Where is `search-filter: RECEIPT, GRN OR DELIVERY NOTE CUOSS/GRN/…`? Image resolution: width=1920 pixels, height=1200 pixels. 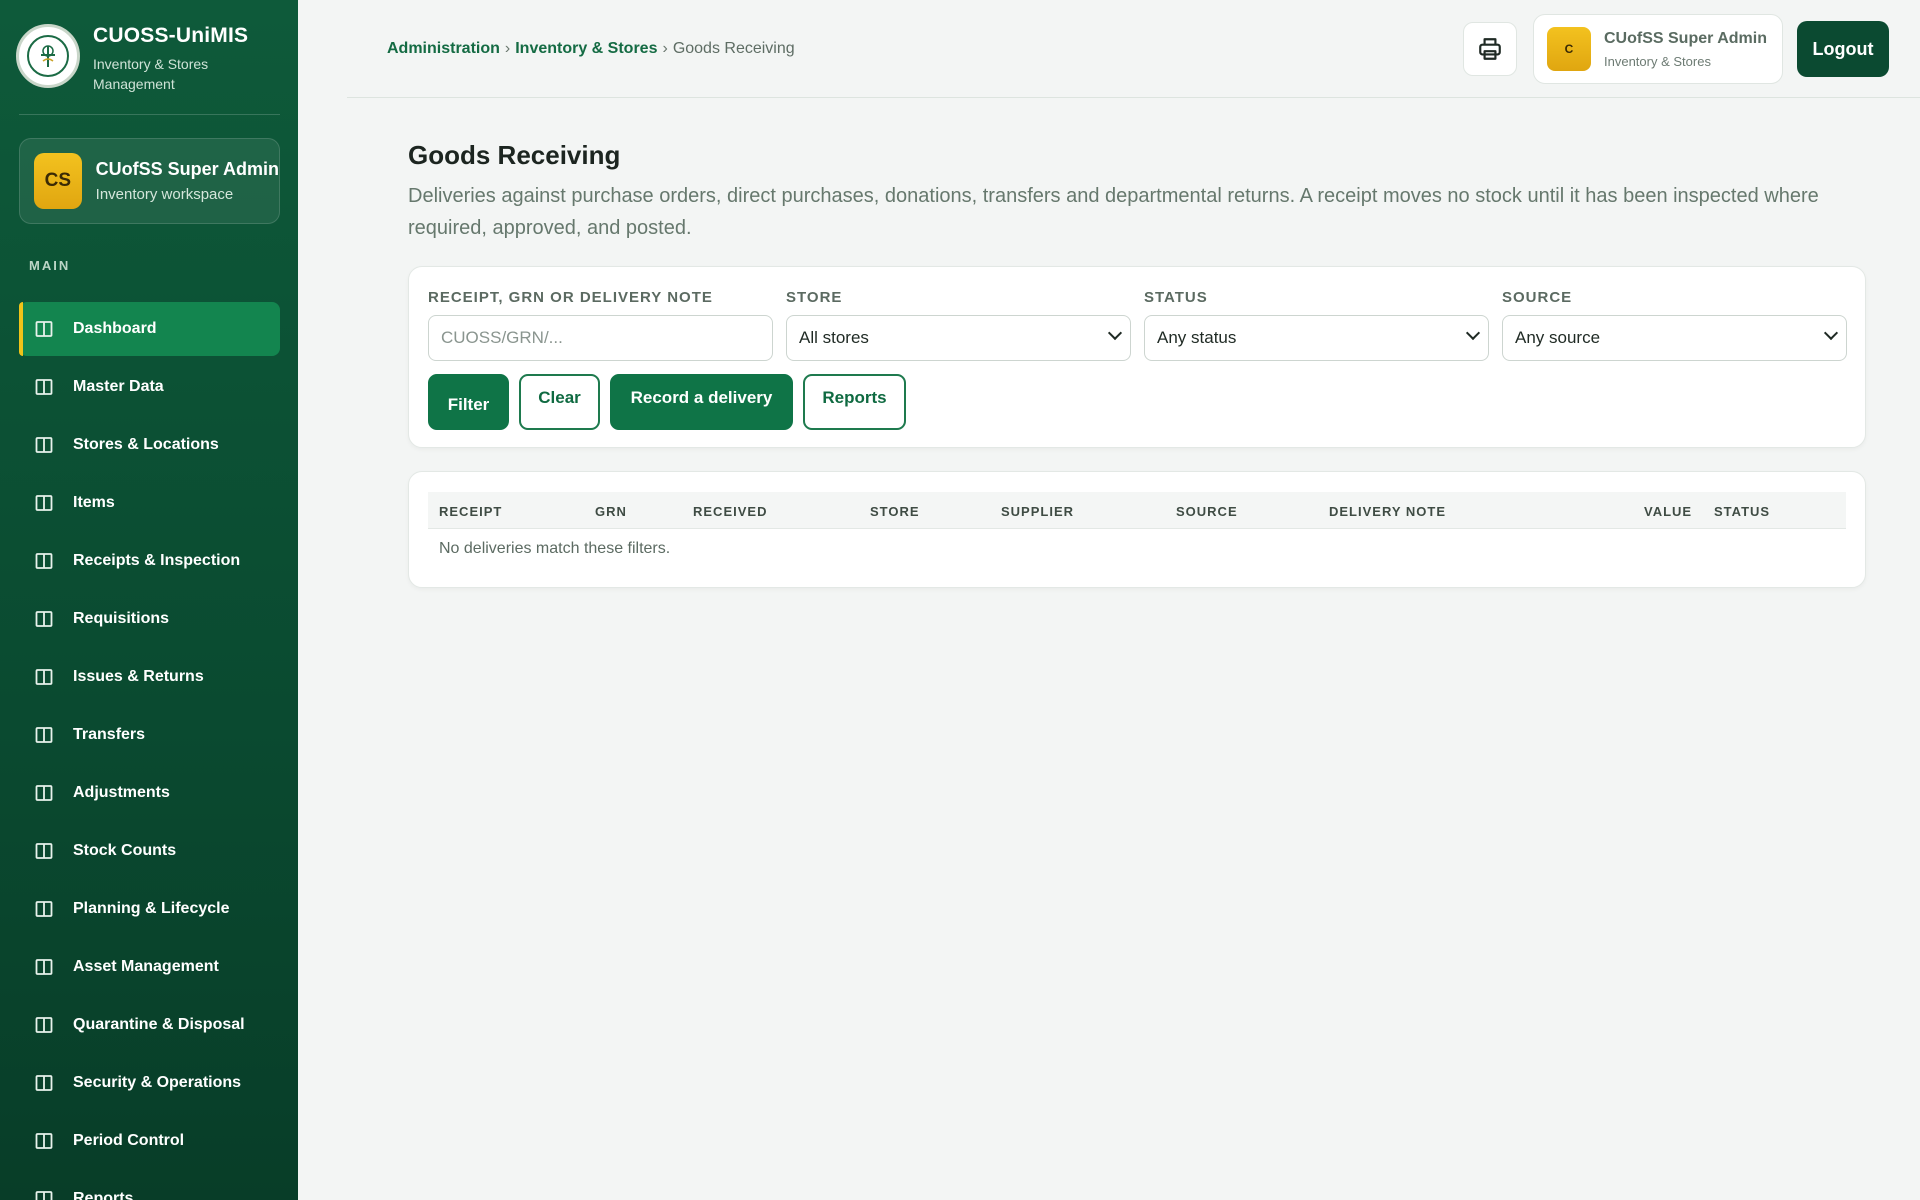 search-filter: RECEIPT, GRN OR DELIVERY NOTE CUOSS/GRN/… is located at coordinates (600, 325).